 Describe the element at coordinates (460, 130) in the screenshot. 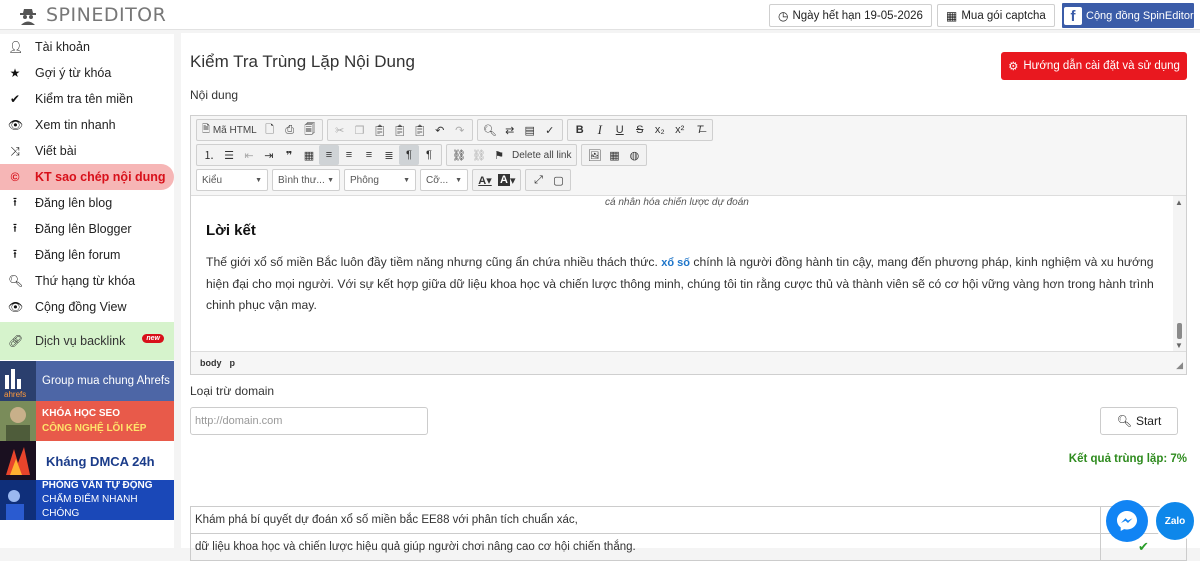

I see `redo-button: ↷` at that location.